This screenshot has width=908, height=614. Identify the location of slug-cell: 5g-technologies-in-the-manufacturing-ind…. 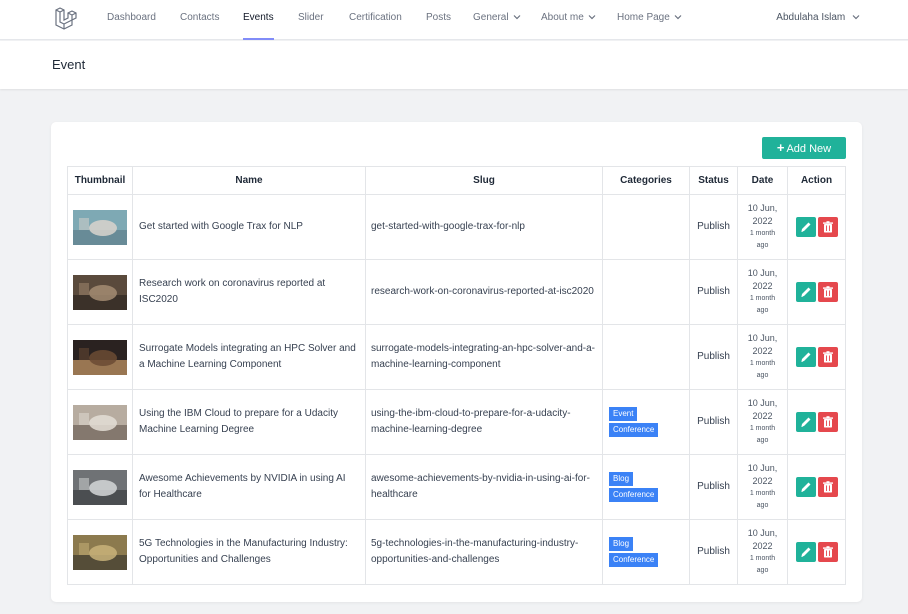
(484, 552).